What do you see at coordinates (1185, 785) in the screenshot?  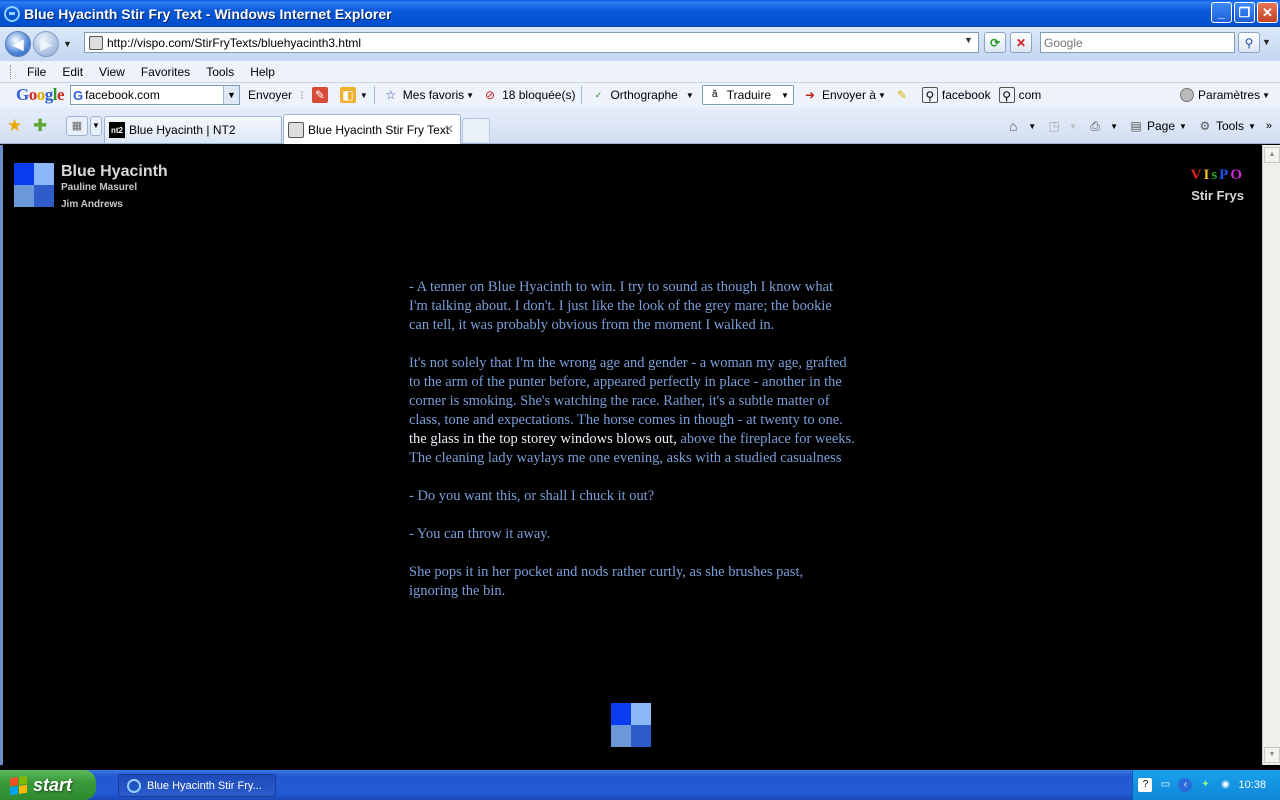 I see `arrow-left-icon: ‹` at bounding box center [1185, 785].